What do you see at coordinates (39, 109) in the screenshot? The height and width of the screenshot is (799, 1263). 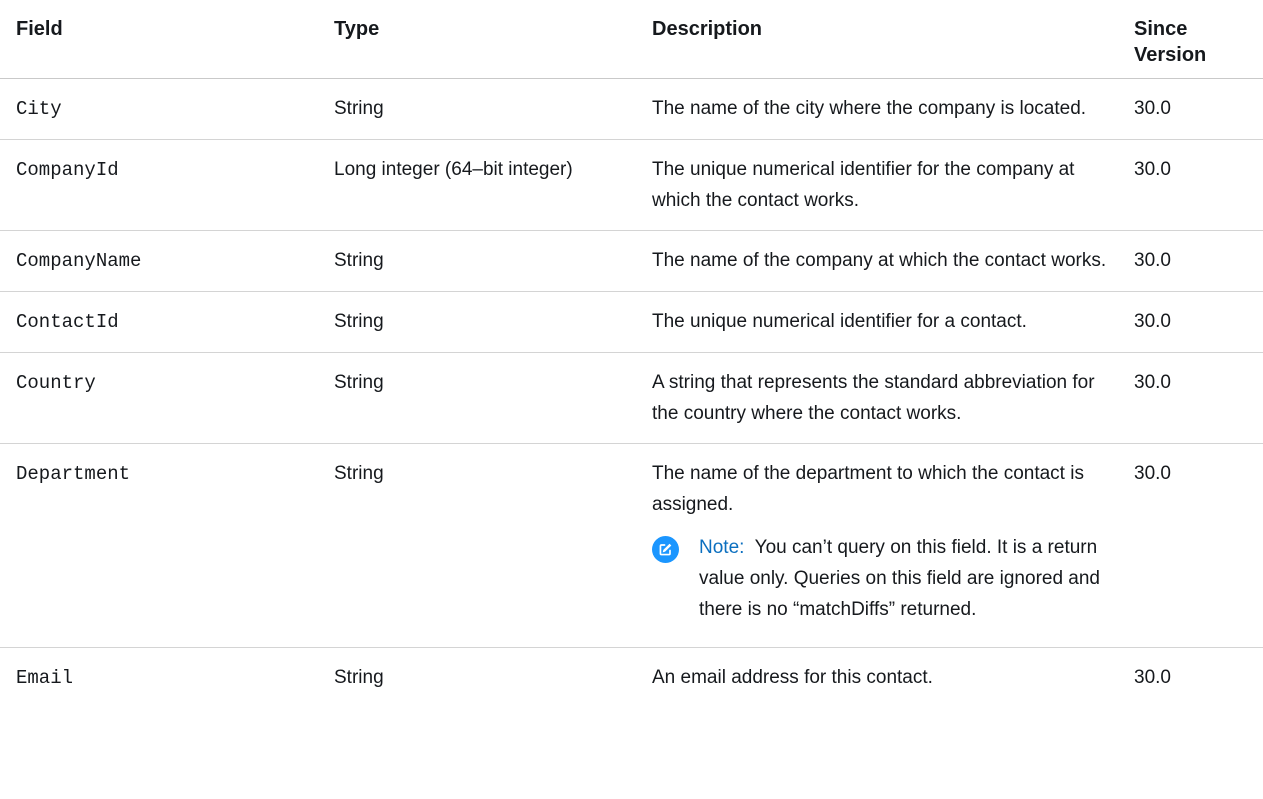 I see `field-name: City` at bounding box center [39, 109].